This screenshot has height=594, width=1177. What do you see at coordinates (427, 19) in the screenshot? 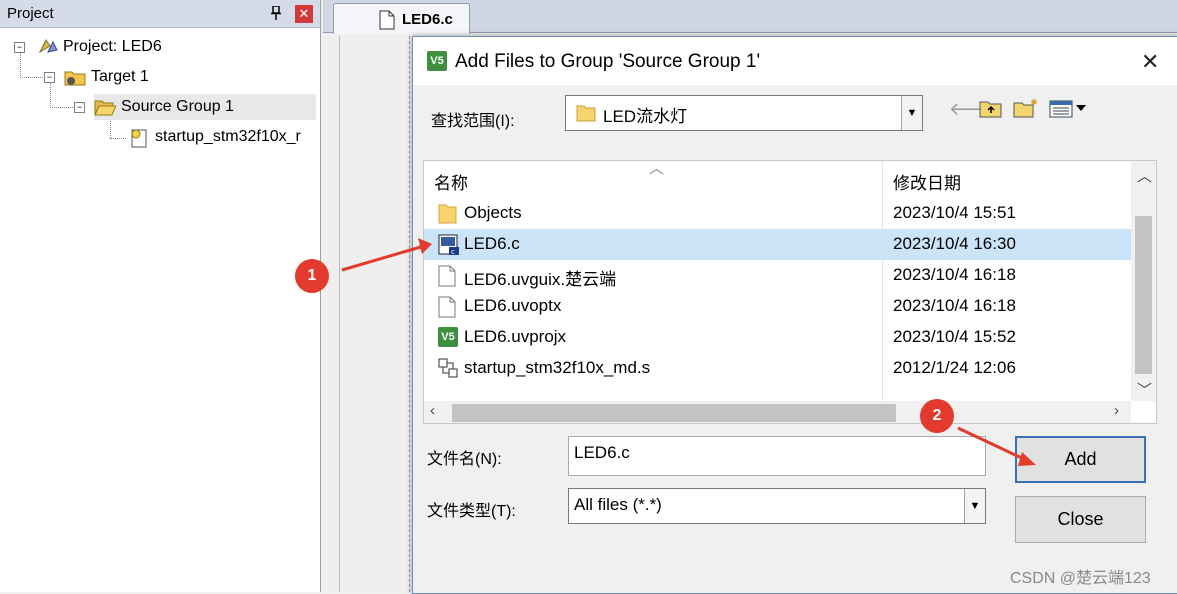
I see `tab-label: LED6.c` at bounding box center [427, 19].